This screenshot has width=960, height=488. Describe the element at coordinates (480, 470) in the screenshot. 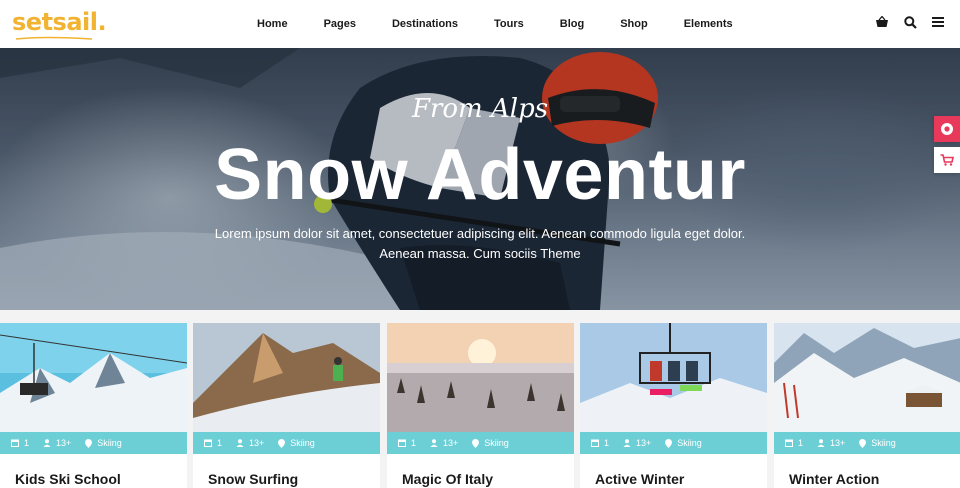

I see `tour-title: Magic Of Italy` at that location.